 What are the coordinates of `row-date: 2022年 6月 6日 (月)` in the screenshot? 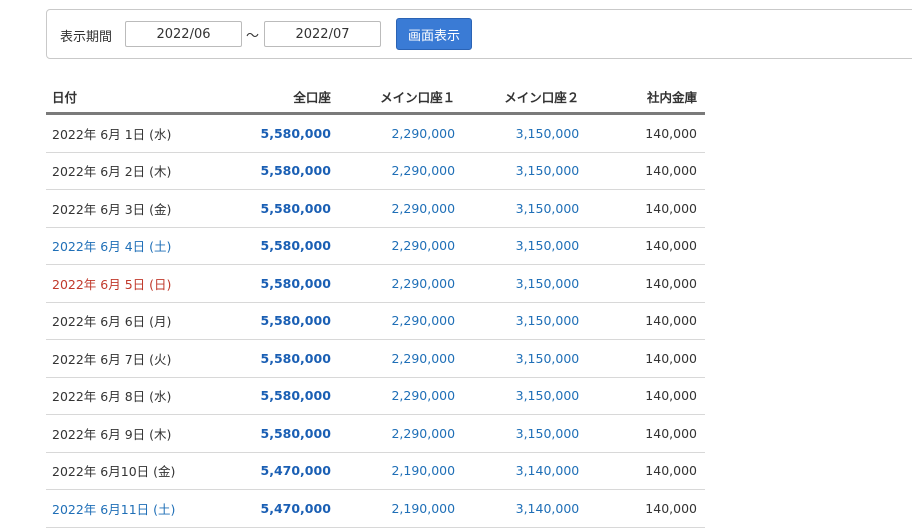 It's located at (135, 321).